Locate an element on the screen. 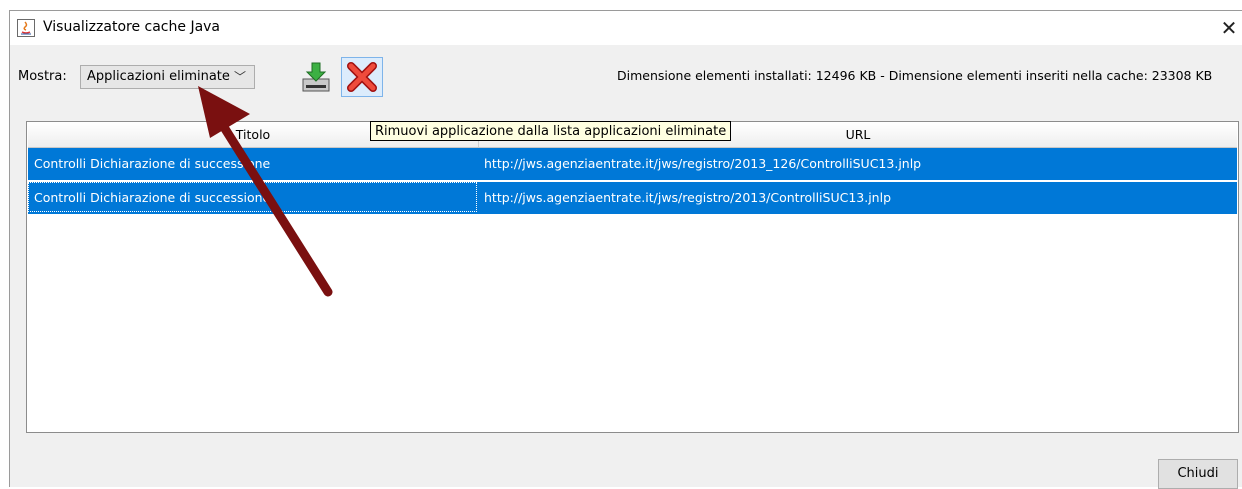 The width and height of the screenshot is (1242, 489). close-icon: ✕ is located at coordinates (1229, 28).